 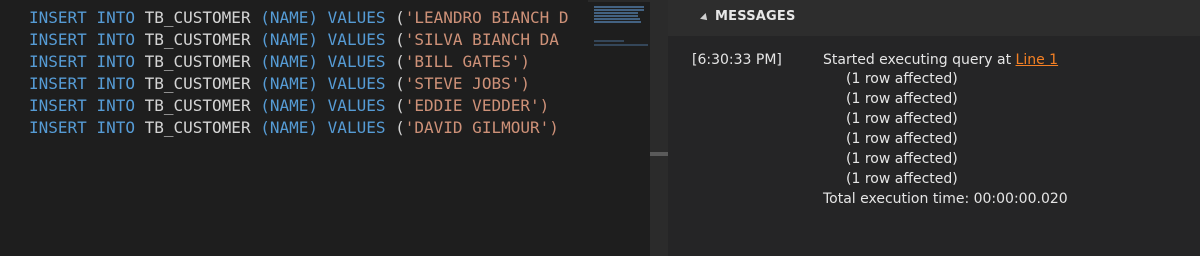 I want to click on message-timestamp: [6:30:33 PM], so click(x=737, y=60).